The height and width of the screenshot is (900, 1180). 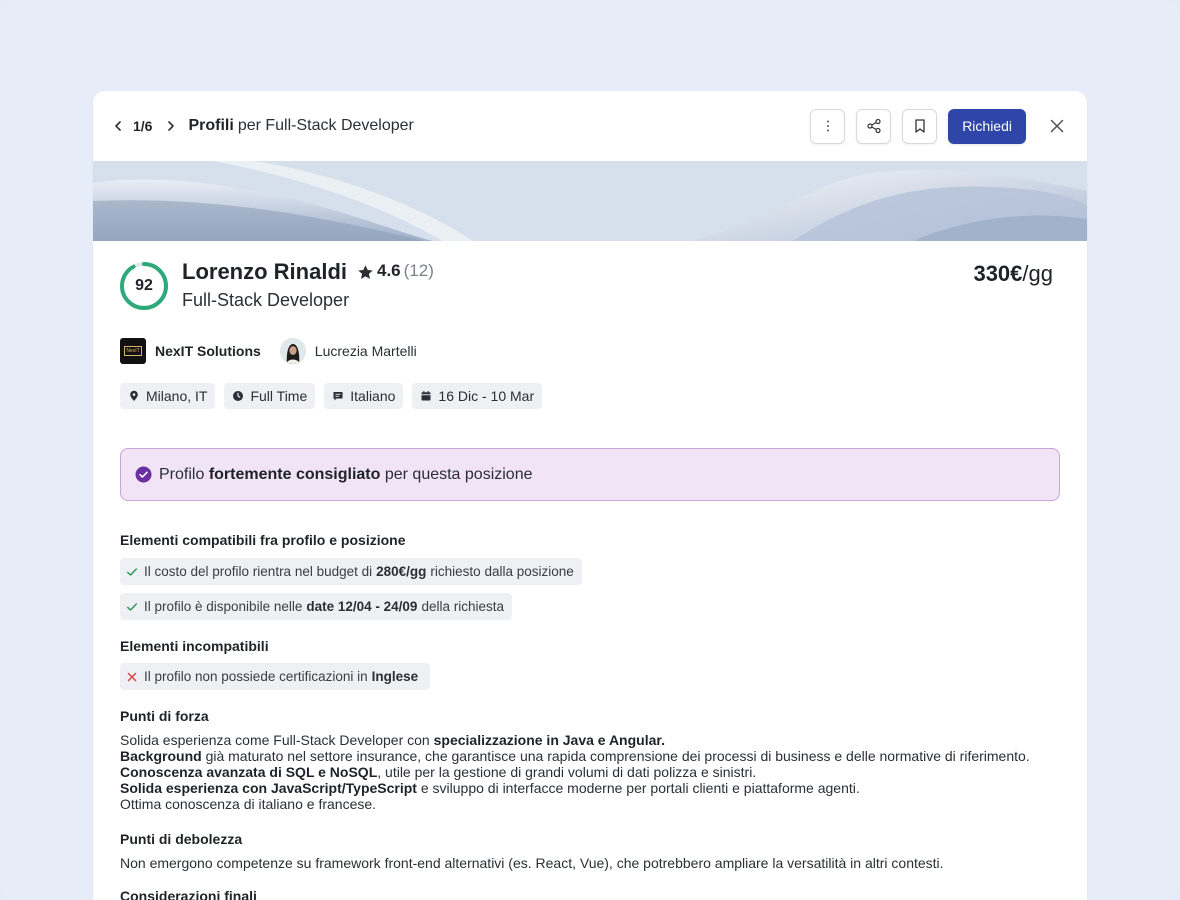 What do you see at coordinates (987, 126) in the screenshot?
I see `request-button: Richiedi` at bounding box center [987, 126].